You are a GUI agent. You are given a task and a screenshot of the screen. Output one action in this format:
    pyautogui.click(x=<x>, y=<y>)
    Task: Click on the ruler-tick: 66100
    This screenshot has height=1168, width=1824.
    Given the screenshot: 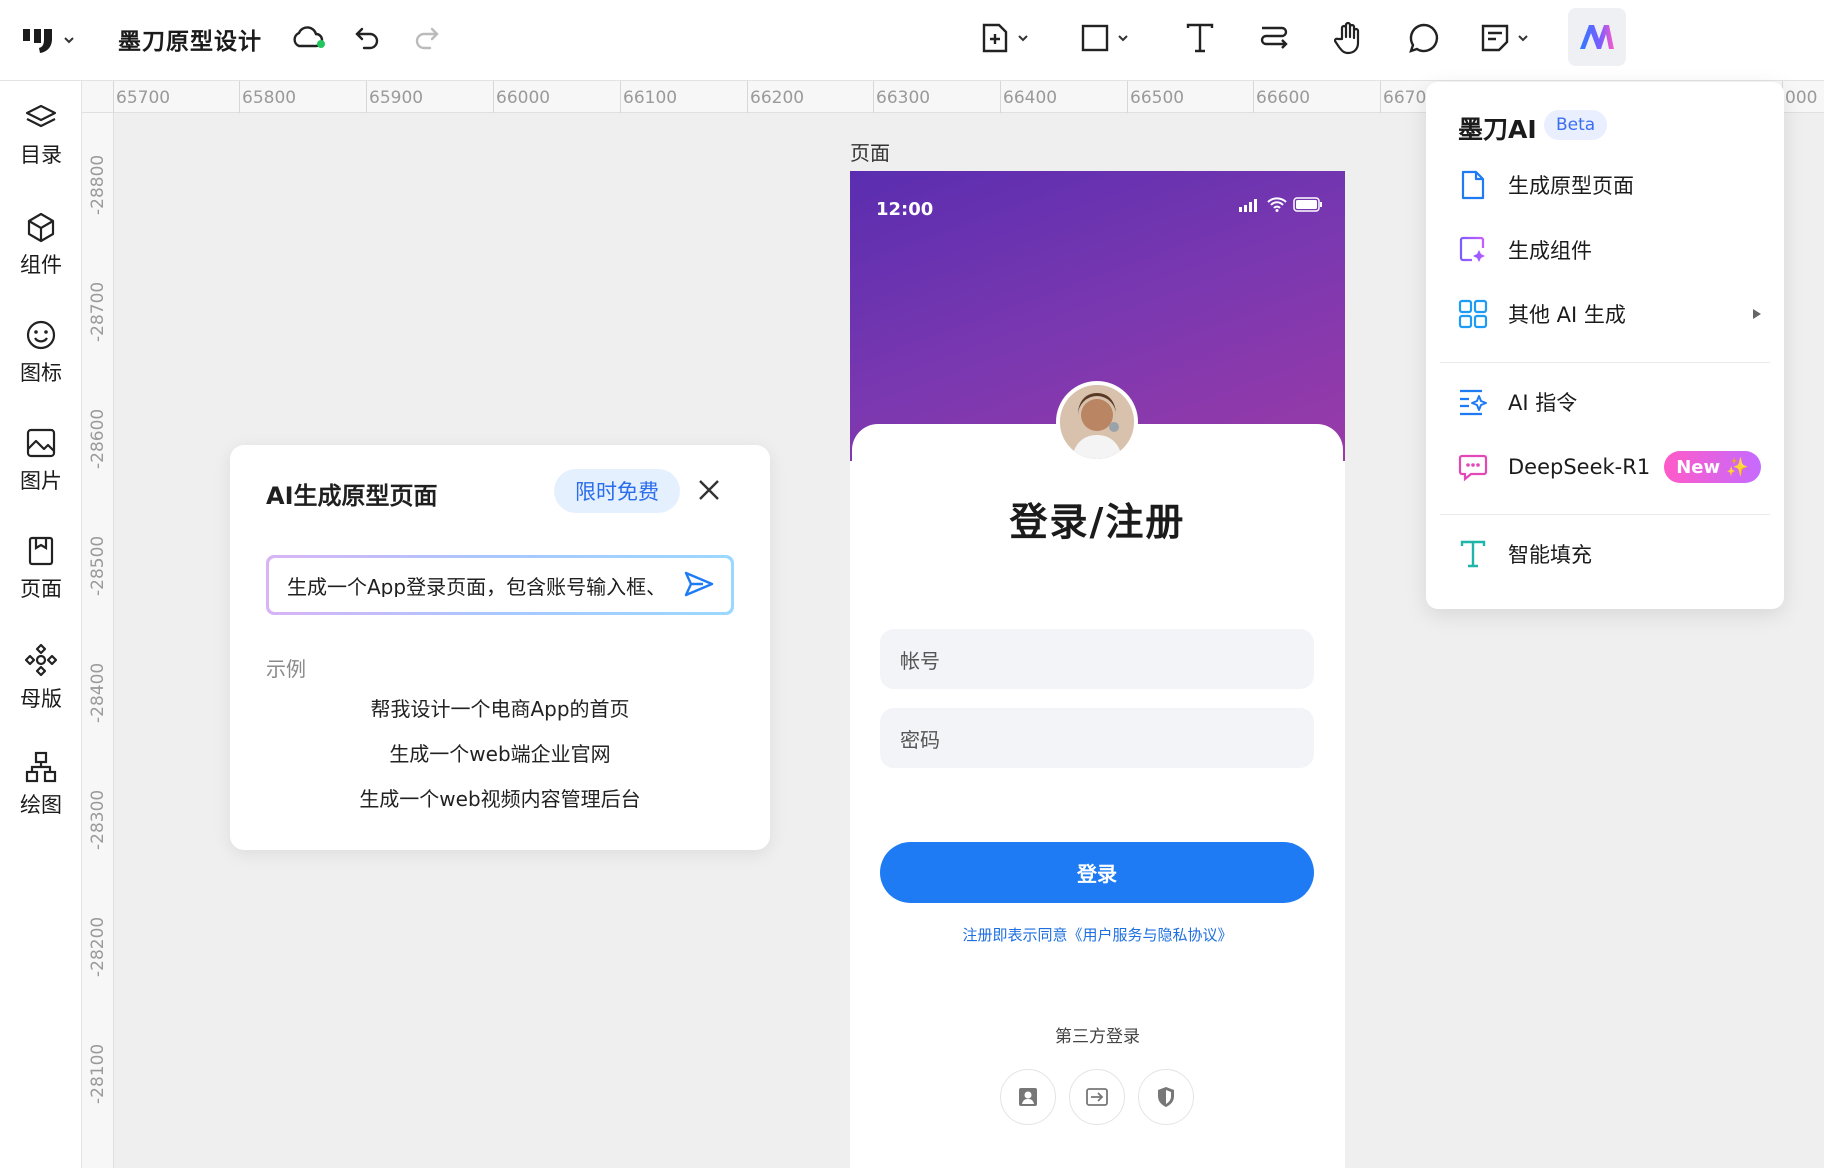 What is the action you would take?
    pyautogui.click(x=648, y=97)
    